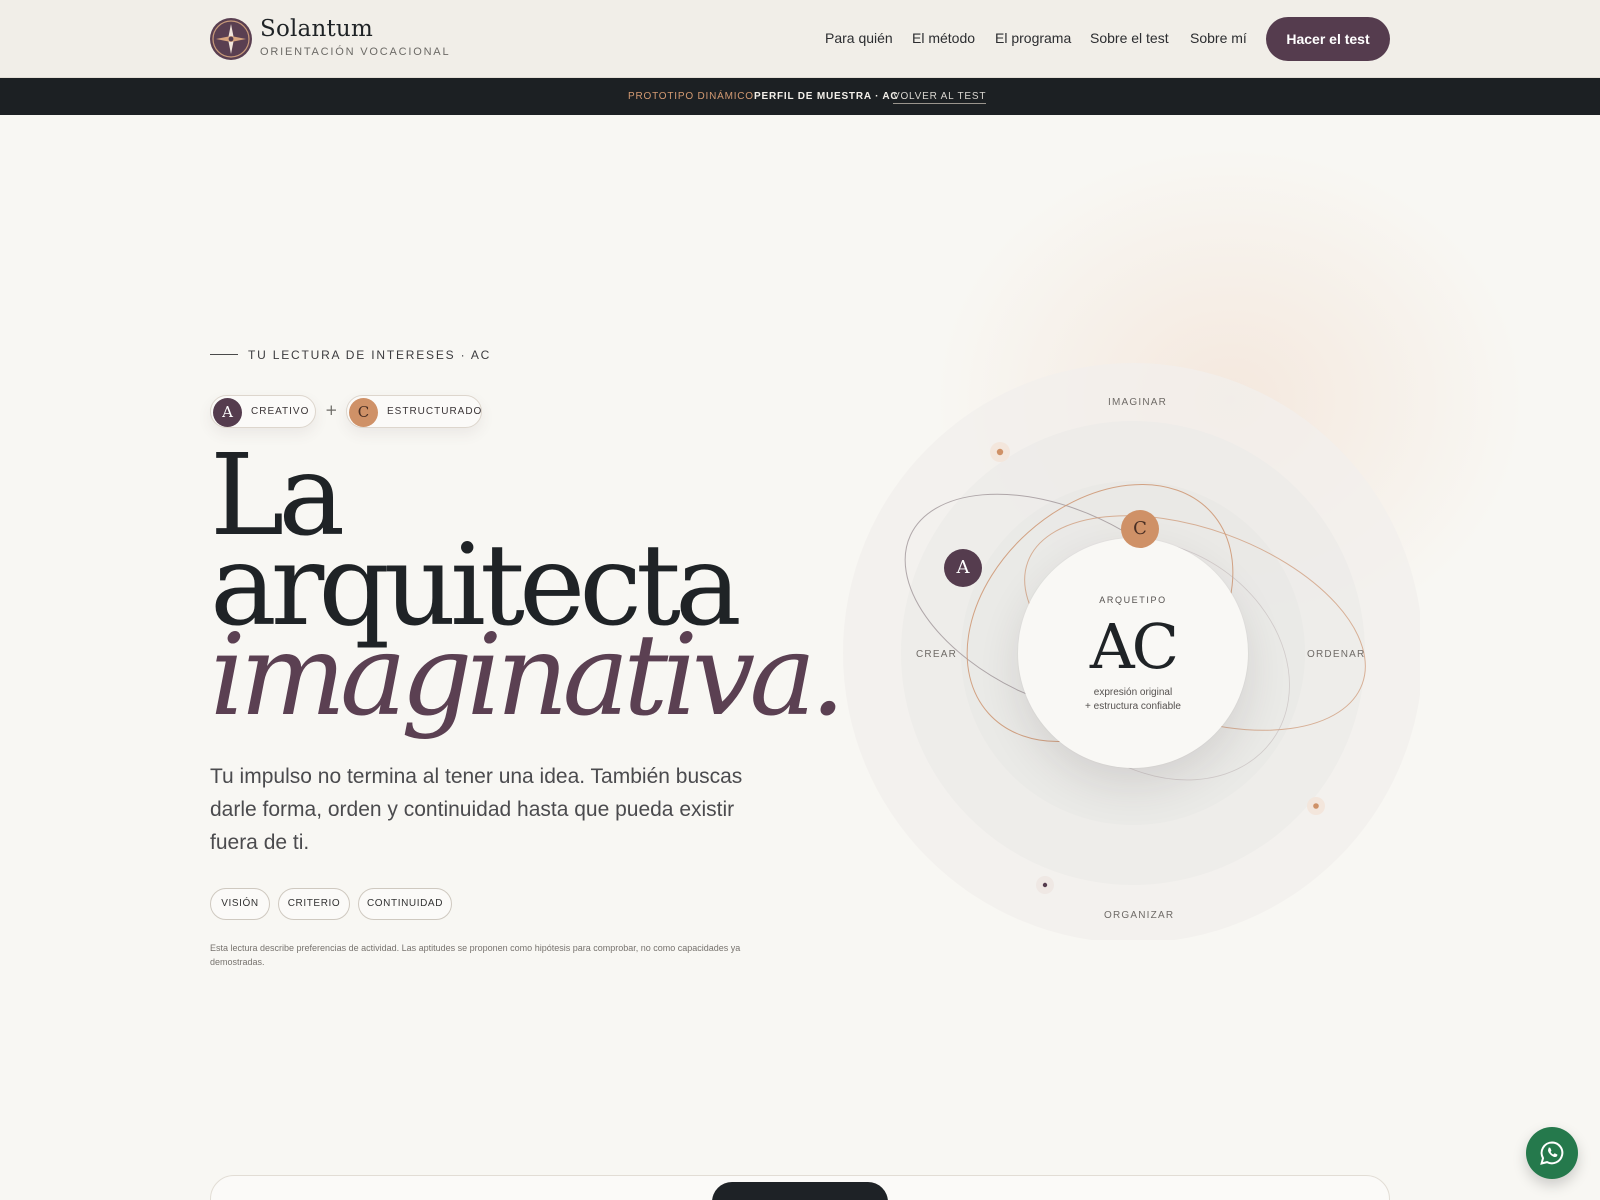 The width and height of the screenshot is (1600, 1200). What do you see at coordinates (1218, 38) in the screenshot?
I see `nav-sobre-mi: Sobre mí` at bounding box center [1218, 38].